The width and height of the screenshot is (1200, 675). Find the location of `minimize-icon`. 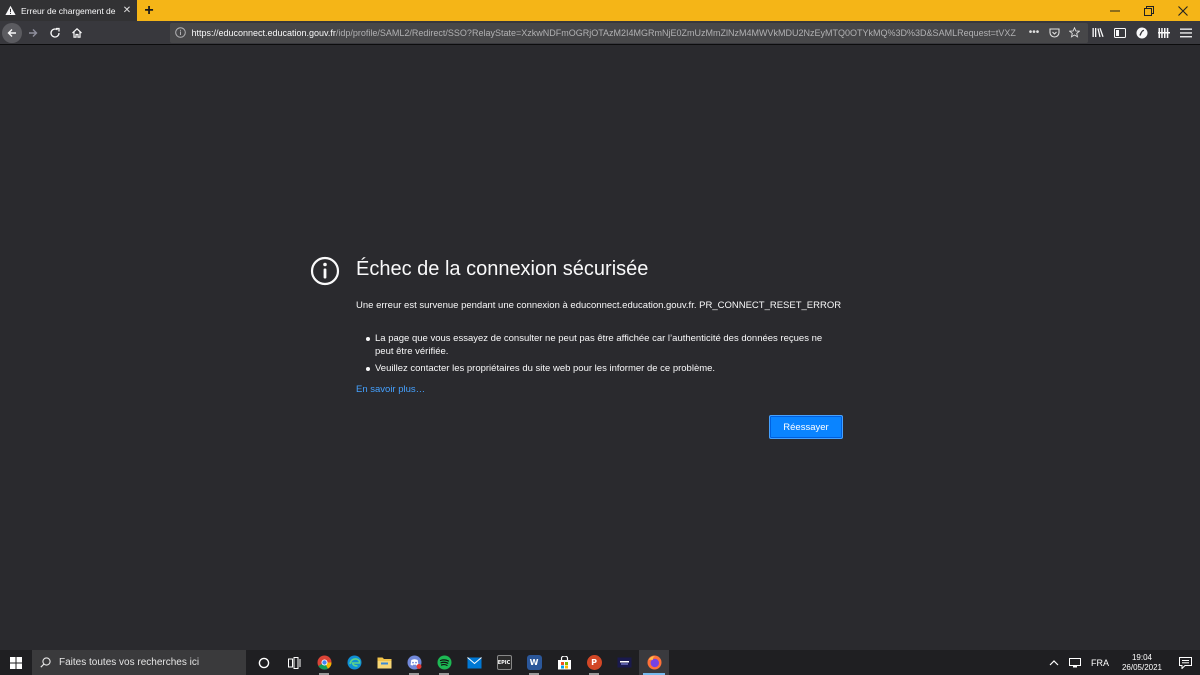

minimize-icon is located at coordinates (1115, 10).